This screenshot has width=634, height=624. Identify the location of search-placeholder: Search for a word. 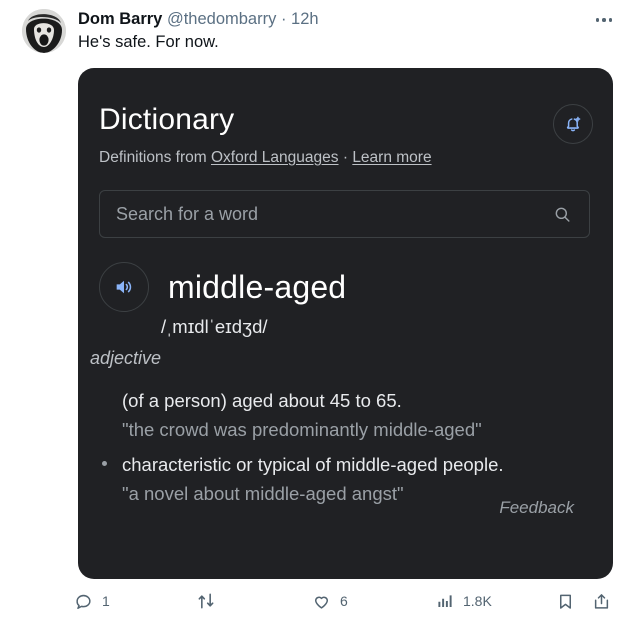
(187, 213).